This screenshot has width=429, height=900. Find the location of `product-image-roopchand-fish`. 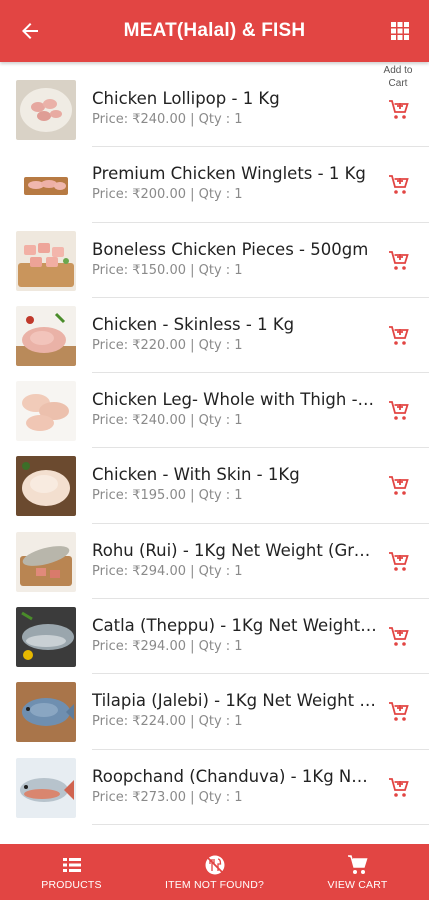

product-image-roopchand-fish is located at coordinates (46, 787).